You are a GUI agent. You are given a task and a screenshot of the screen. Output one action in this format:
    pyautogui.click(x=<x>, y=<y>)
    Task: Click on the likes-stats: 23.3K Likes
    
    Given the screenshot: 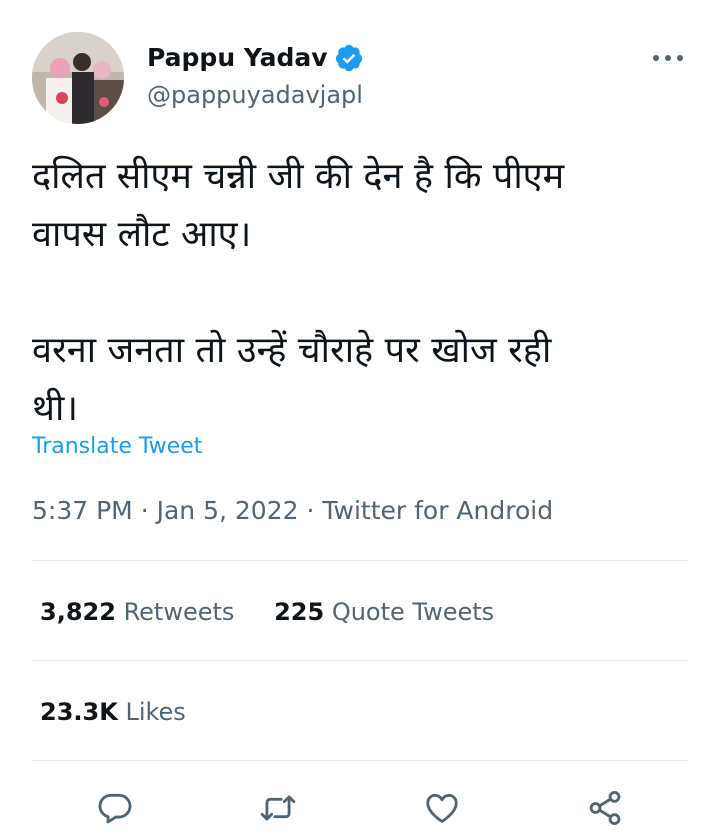 What is the action you would take?
    pyautogui.click(x=129, y=712)
    